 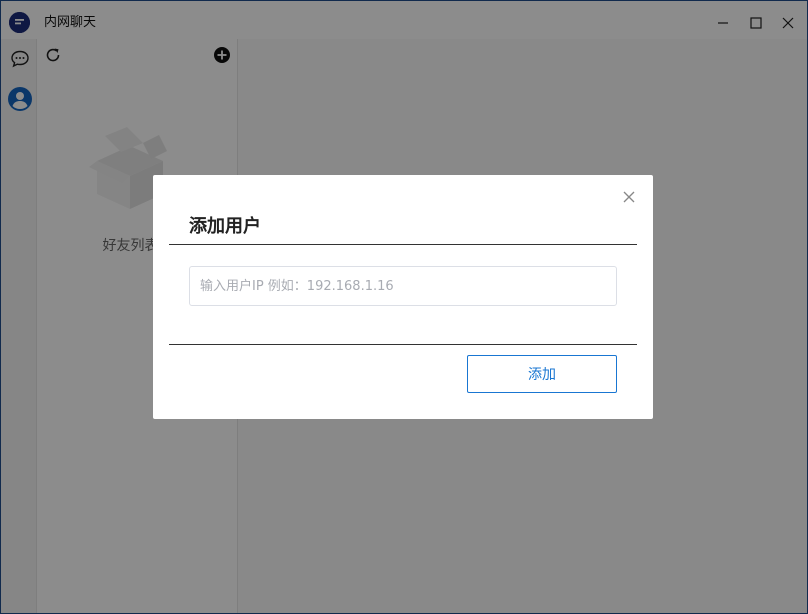 What do you see at coordinates (403, 286) in the screenshot?
I see `ip-input` at bounding box center [403, 286].